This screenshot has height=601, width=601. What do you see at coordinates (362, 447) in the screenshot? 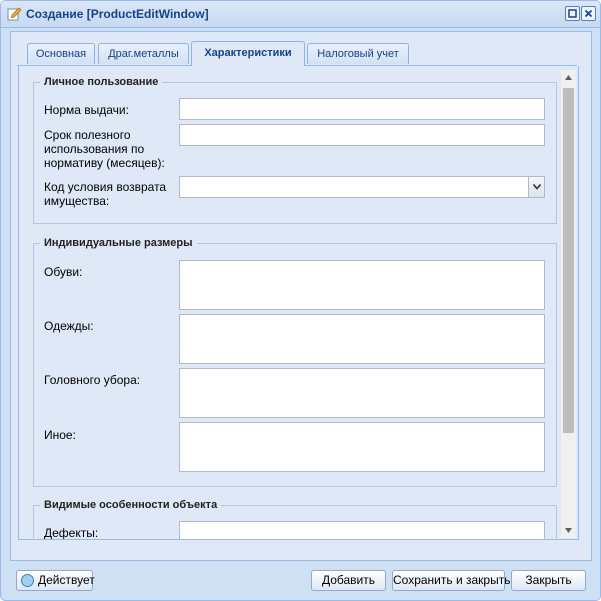
I see `other-field` at bounding box center [362, 447].